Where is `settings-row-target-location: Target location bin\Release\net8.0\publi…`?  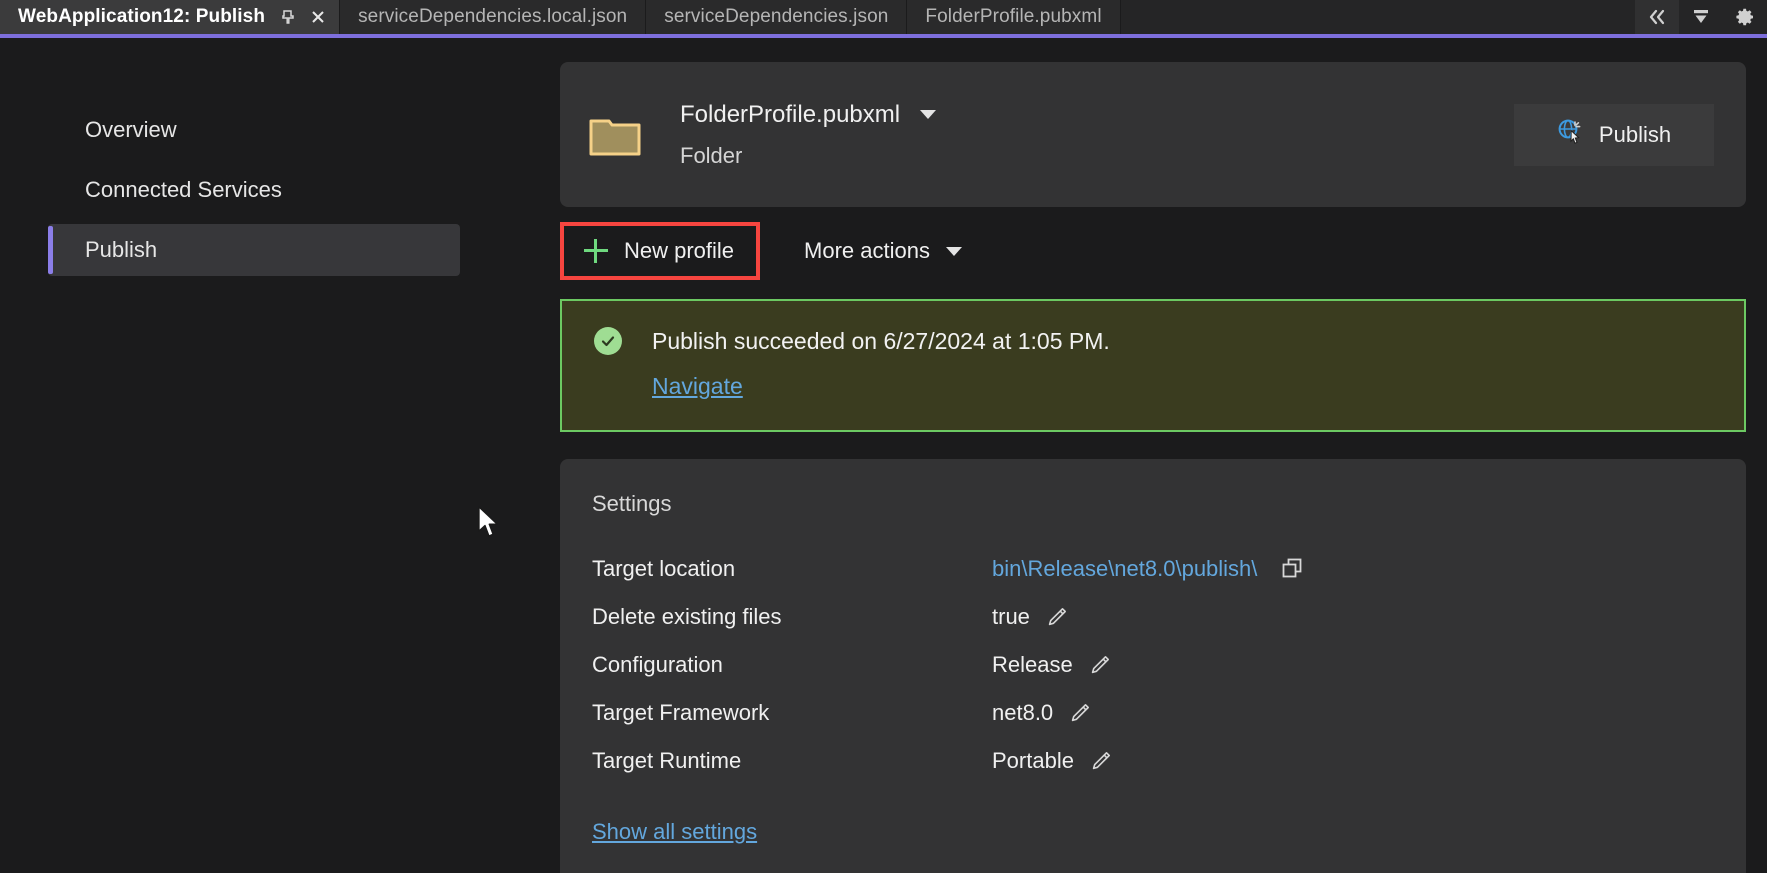
settings-row-target-location: Target location bin\Release\net8.0\publi… is located at coordinates (1169, 569).